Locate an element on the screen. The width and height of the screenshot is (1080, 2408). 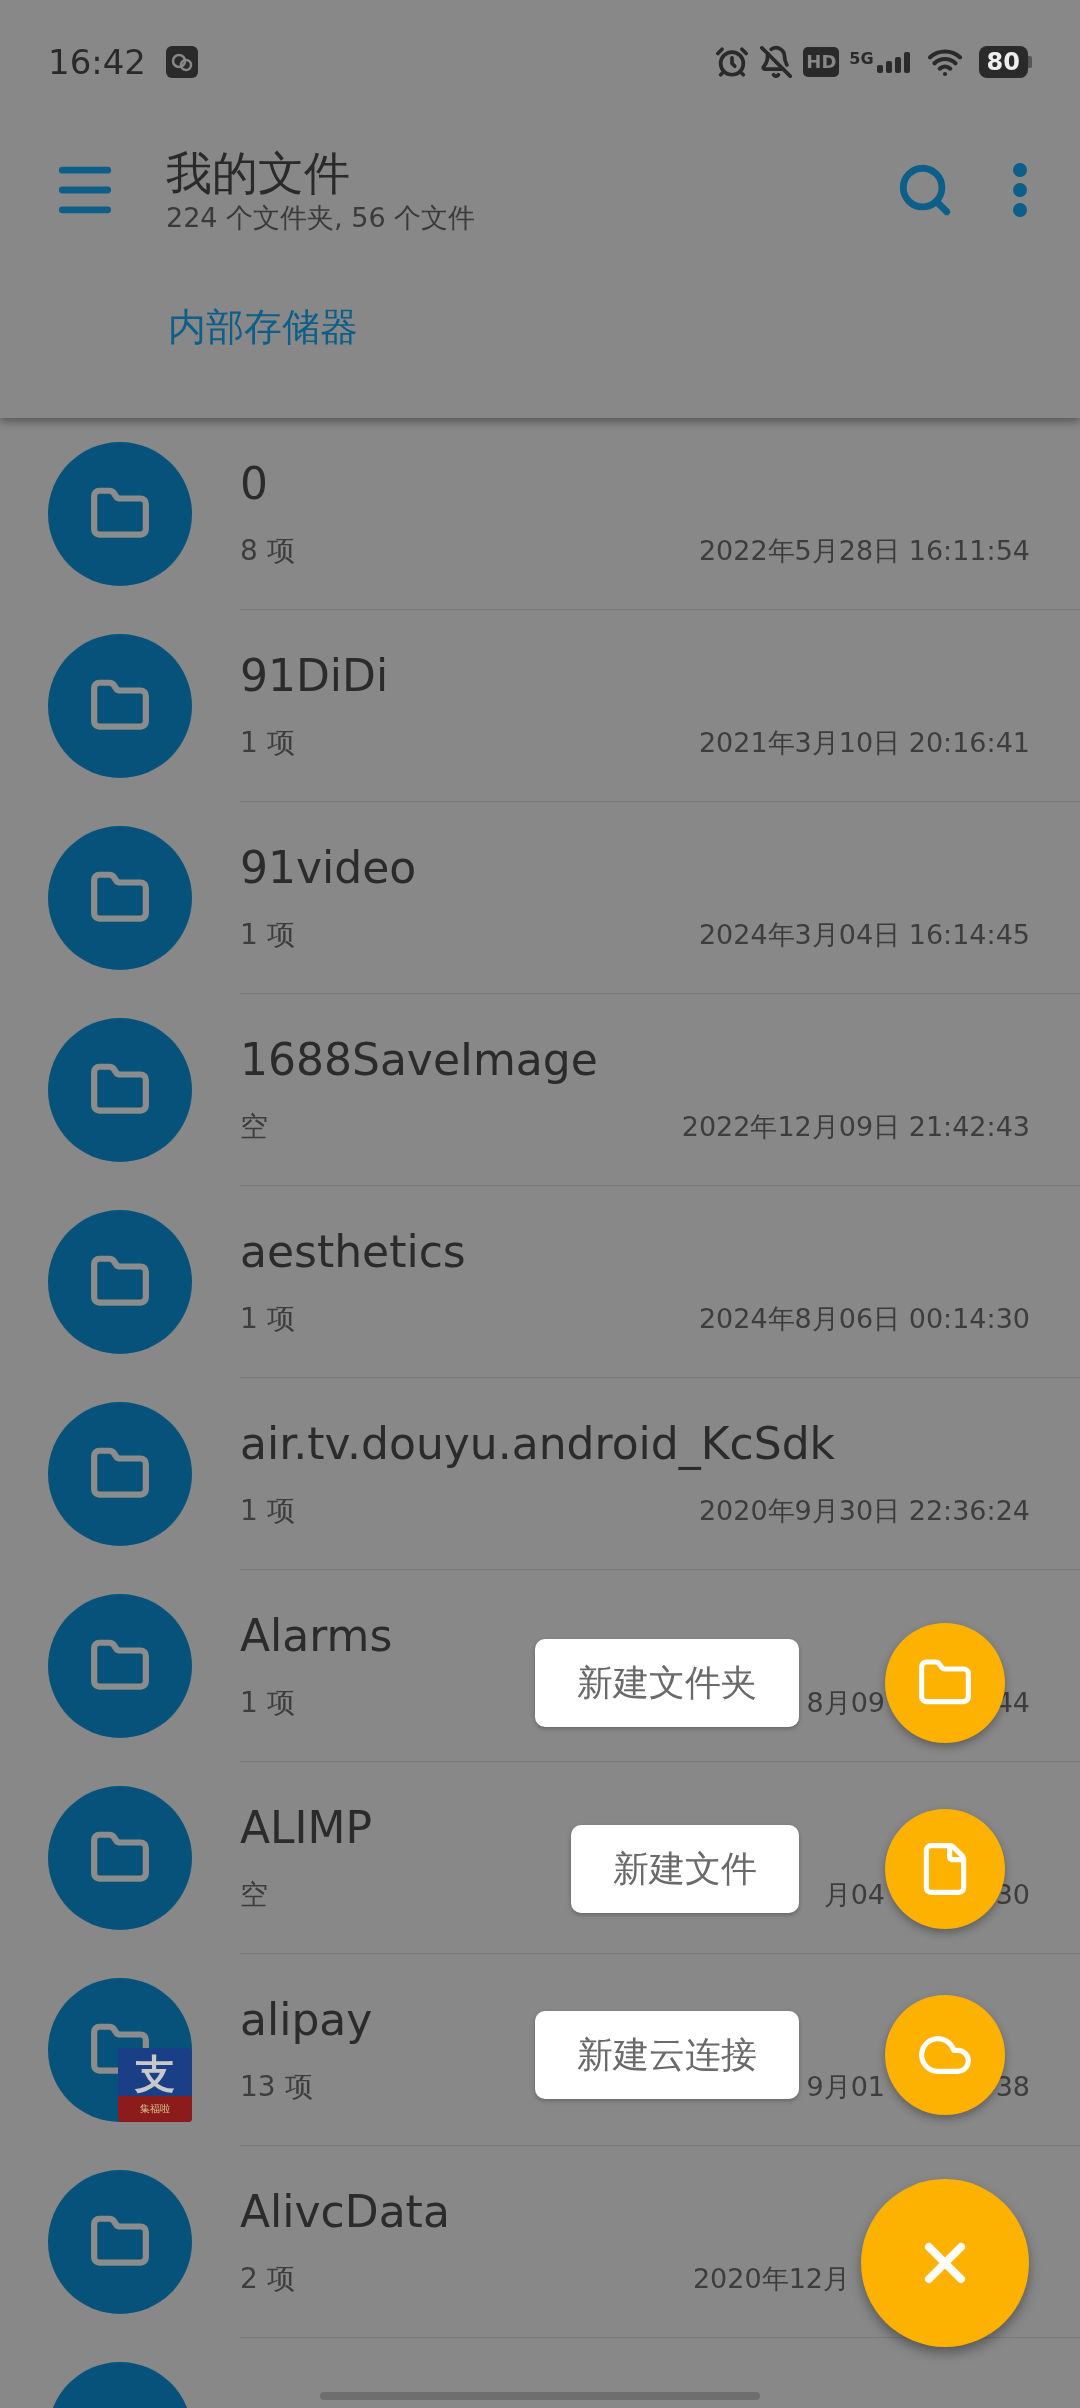
folder-name: AlivcData is located at coordinates (345, 2212).